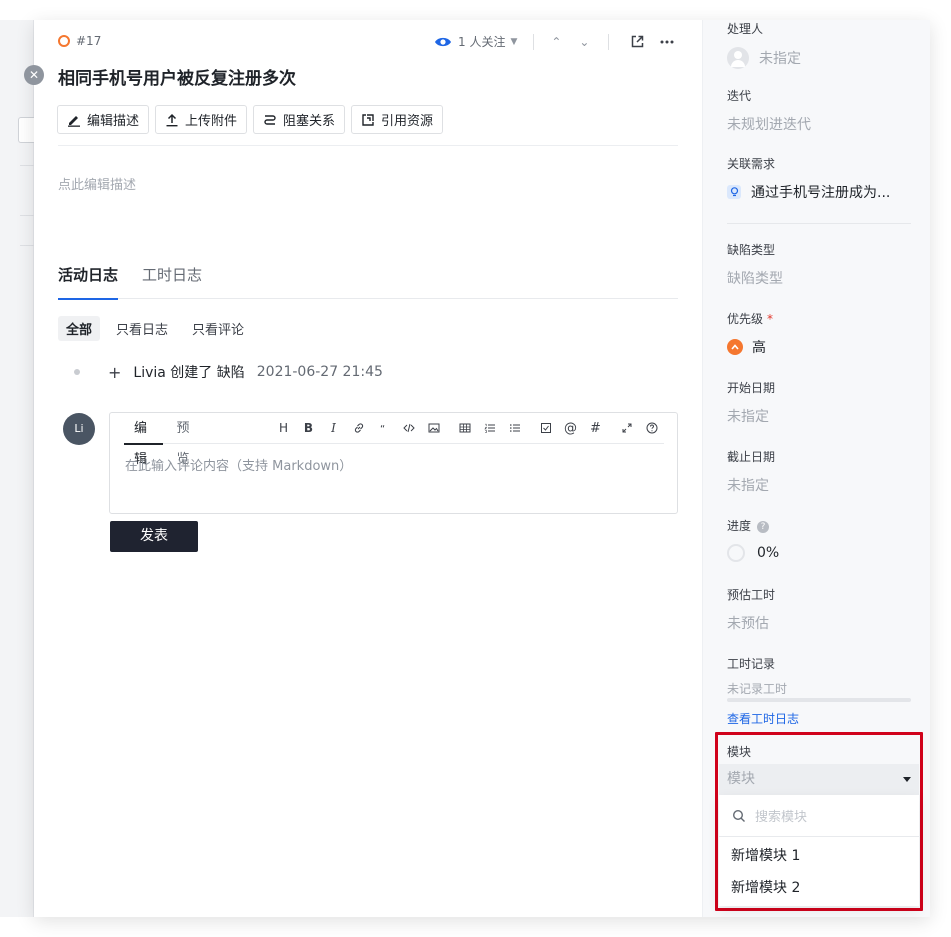  Describe the element at coordinates (368, 119) in the screenshot. I see `reference-icon` at that location.